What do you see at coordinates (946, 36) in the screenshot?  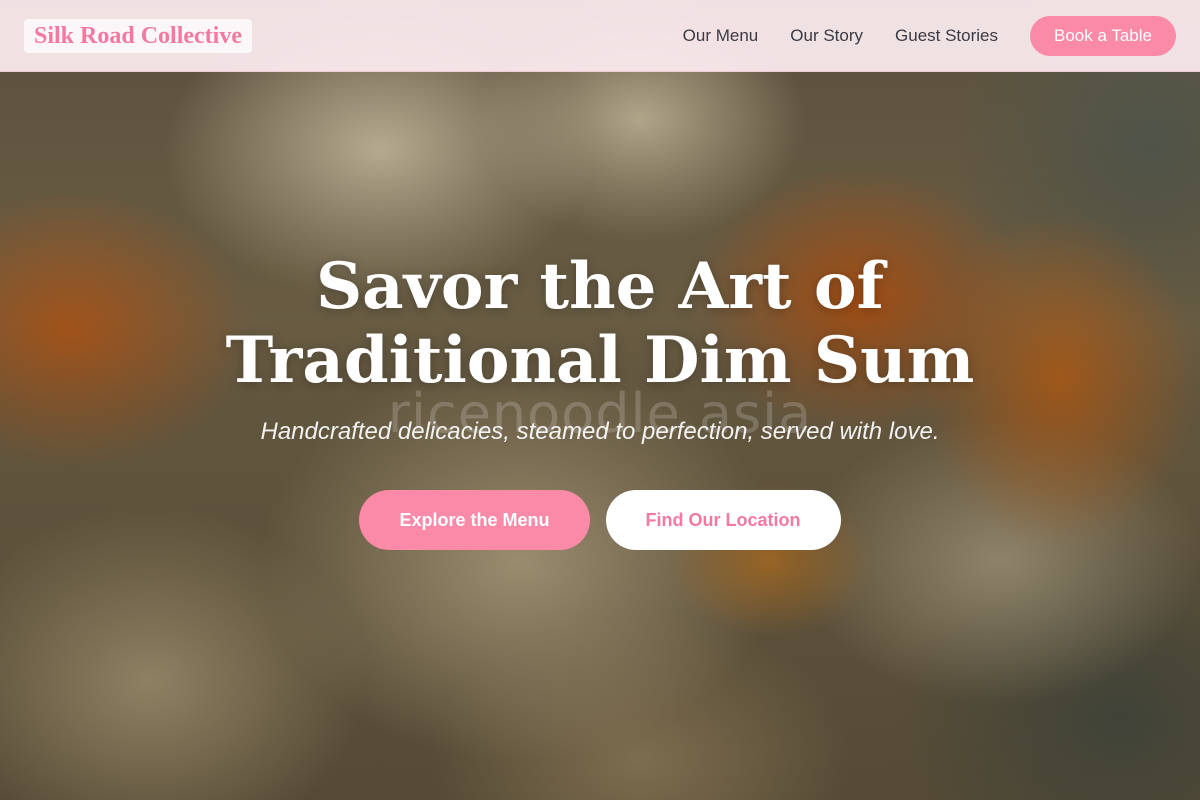 I see `nav-link-guest-stories: Guest Stories` at bounding box center [946, 36].